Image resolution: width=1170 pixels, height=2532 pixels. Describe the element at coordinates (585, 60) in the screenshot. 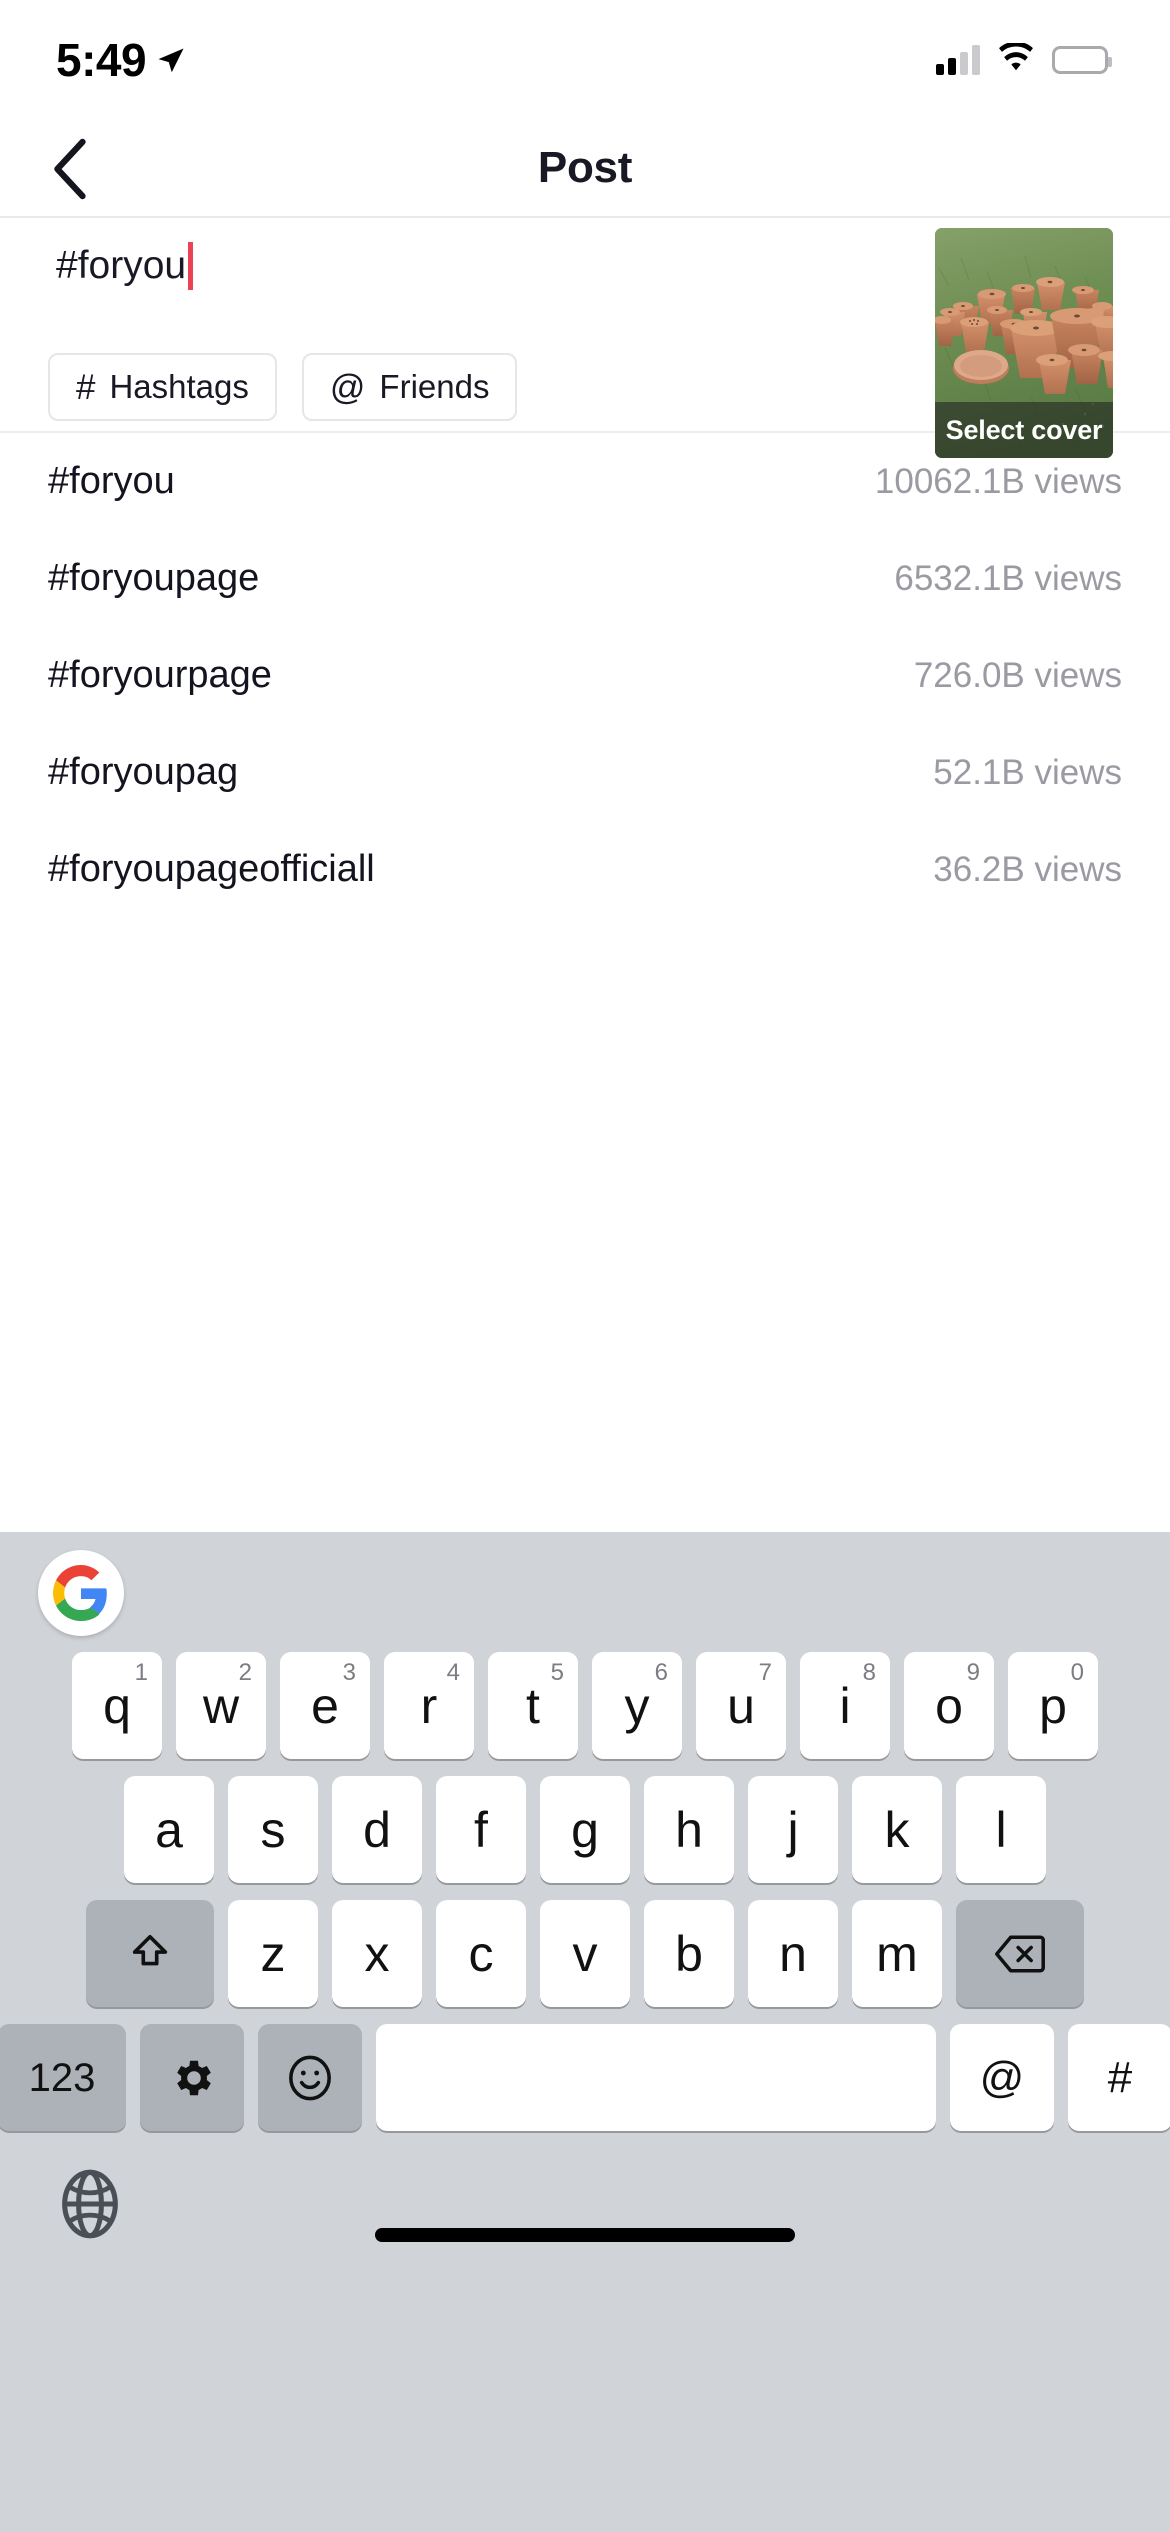

I see `status-bar: 5:49` at that location.